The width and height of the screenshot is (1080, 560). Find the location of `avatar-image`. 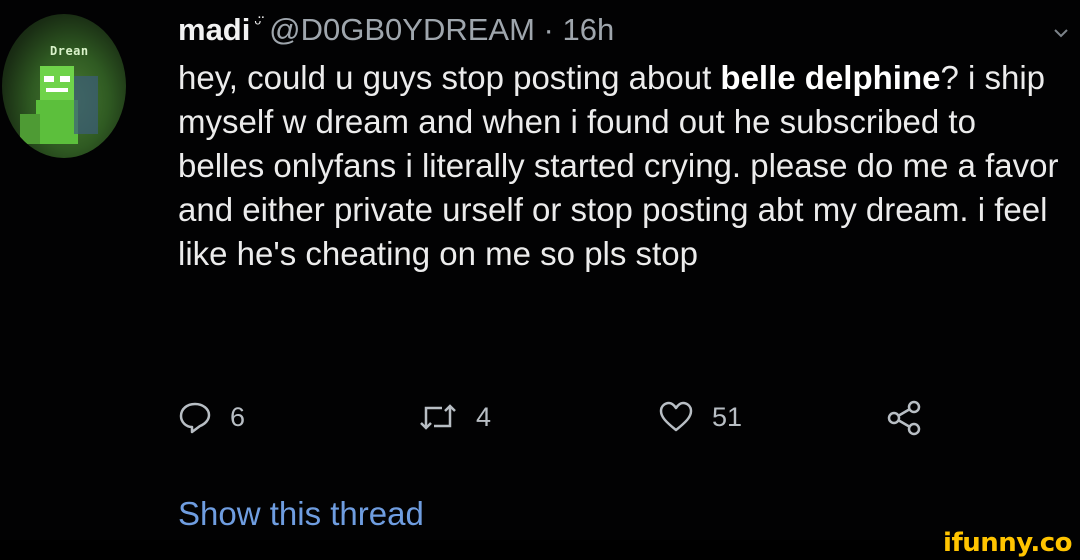

avatar-image is located at coordinates (59, 105).